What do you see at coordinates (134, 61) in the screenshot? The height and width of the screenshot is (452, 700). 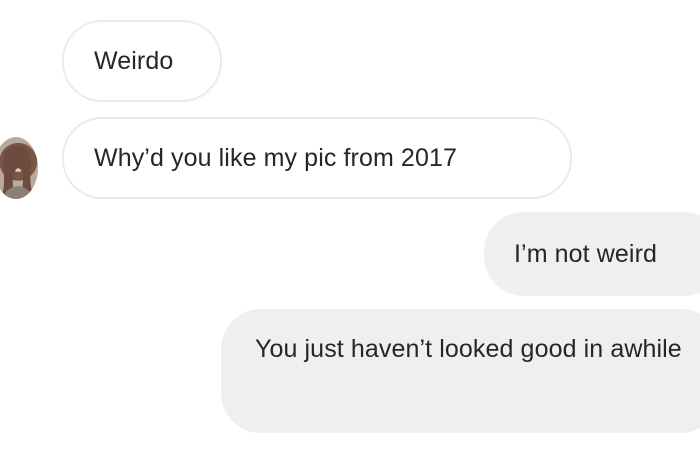 I see `message-text: Weirdo` at bounding box center [134, 61].